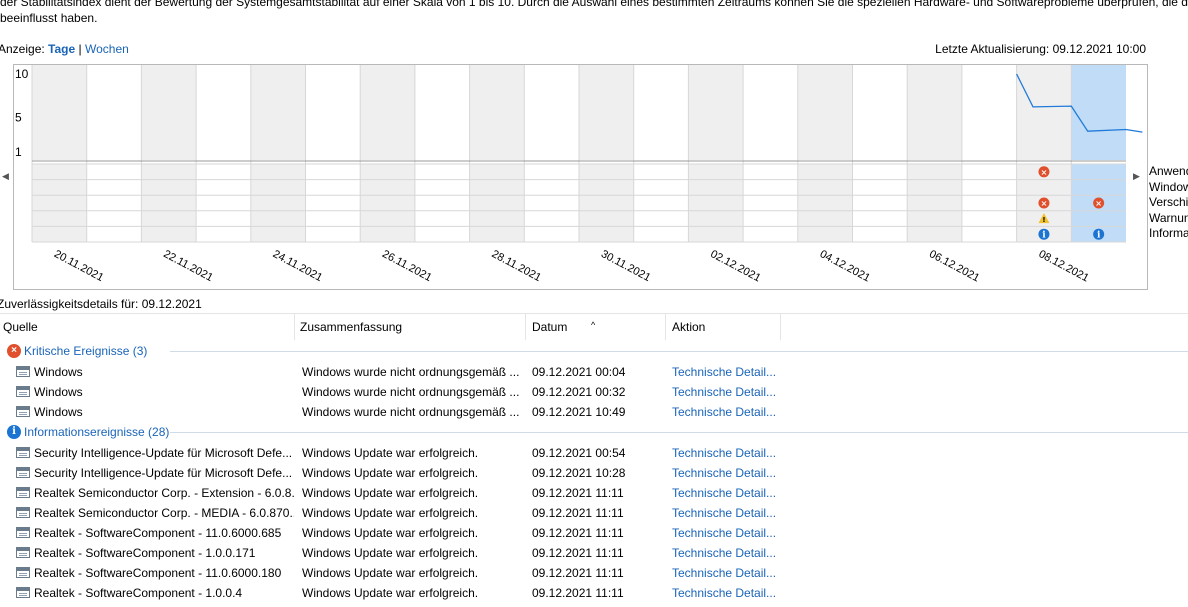 The width and height of the screenshot is (1188, 607). Describe the element at coordinates (5, 176) in the screenshot. I see `scroll-left-arrow-icon: ◀` at that location.